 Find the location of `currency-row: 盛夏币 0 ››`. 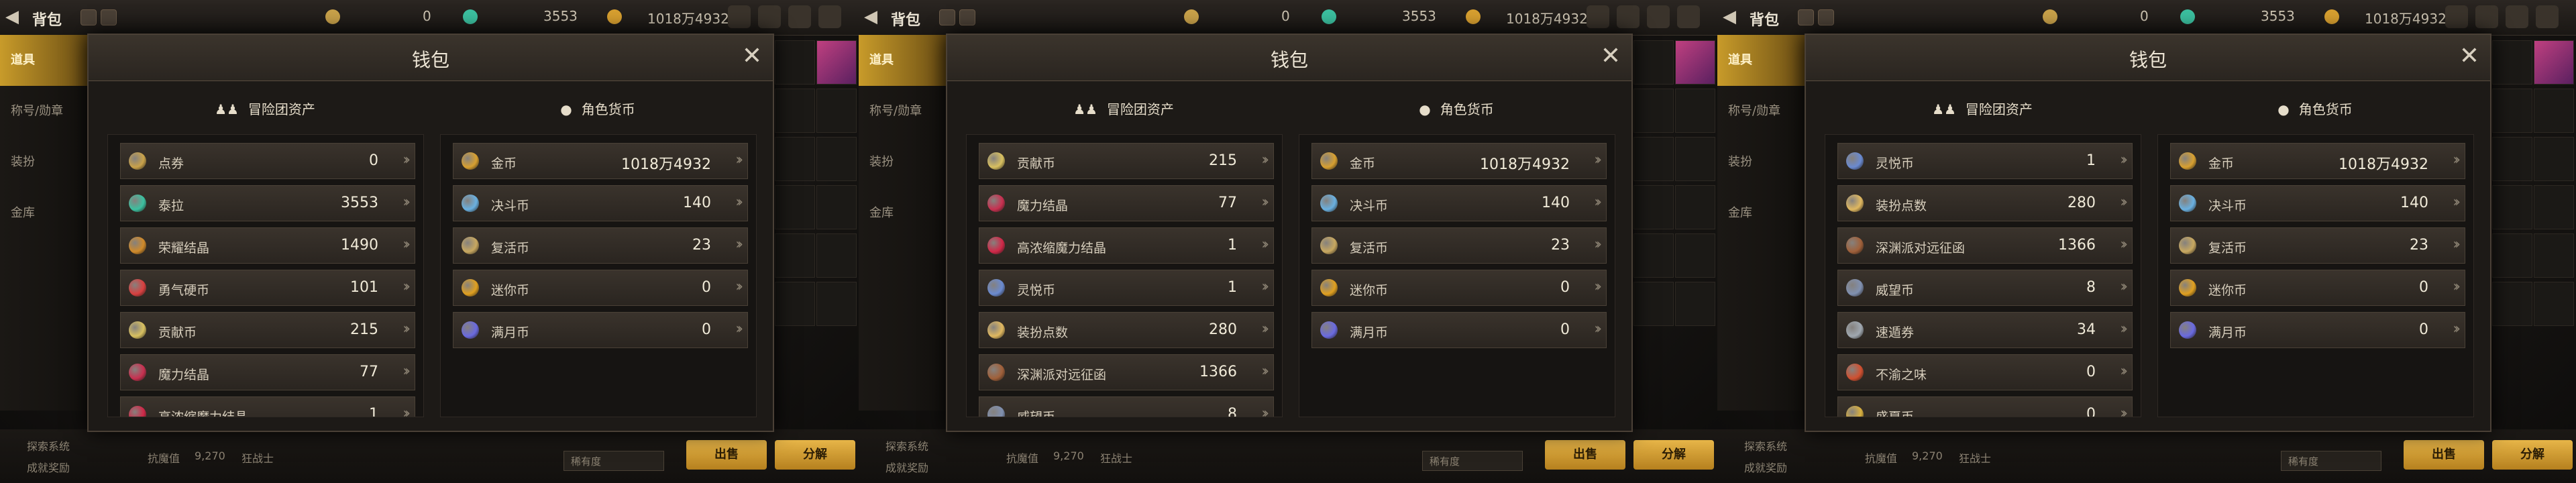

currency-row: 盛夏币 0 ›› is located at coordinates (1985, 406).